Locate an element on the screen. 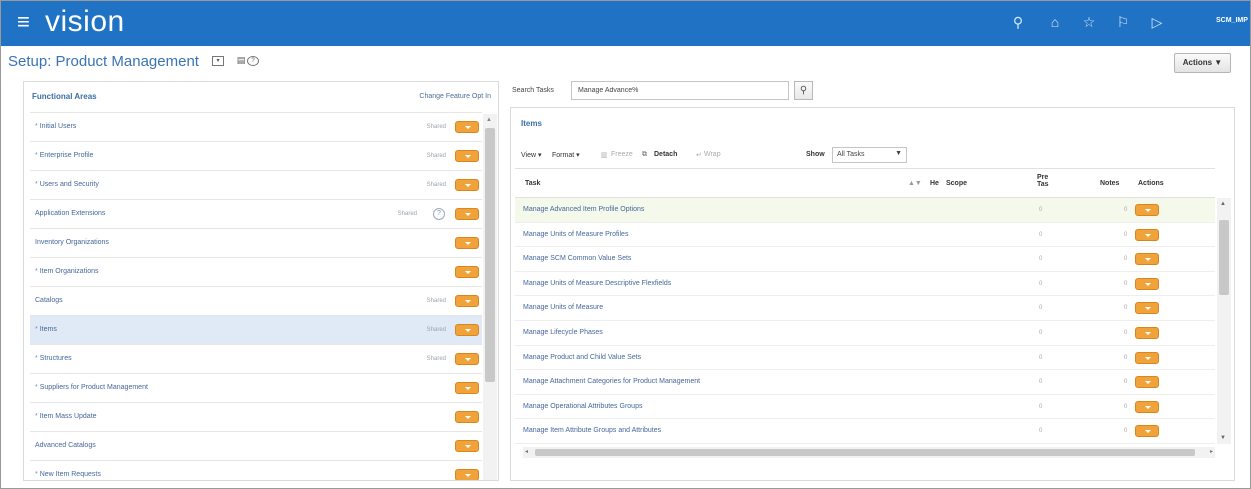 Image resolution: width=1251 pixels, height=489 pixels. functional-areas-scrollbar: ▲ is located at coordinates (490, 297).